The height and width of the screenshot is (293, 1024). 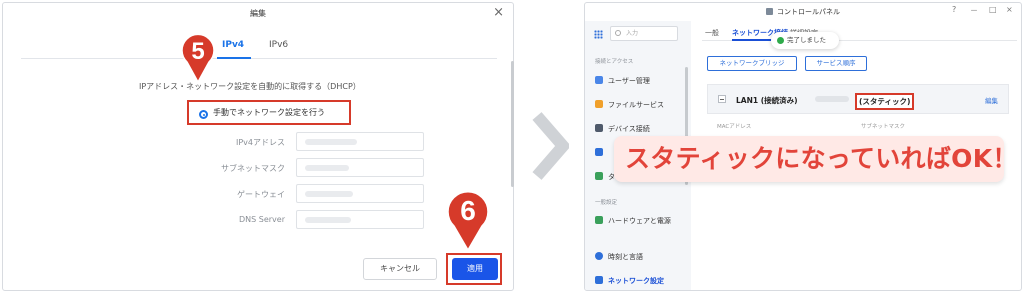 I want to click on sidebar-item-label: ハードウェアと電源, so click(x=639, y=221).